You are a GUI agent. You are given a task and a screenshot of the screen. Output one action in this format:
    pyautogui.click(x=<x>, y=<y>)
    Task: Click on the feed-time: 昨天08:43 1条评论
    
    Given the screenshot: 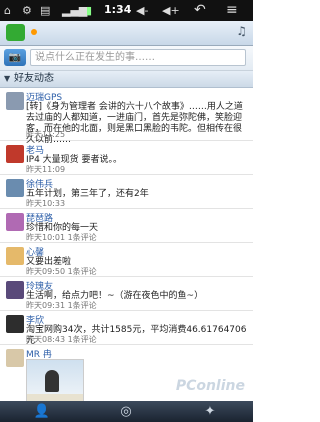 What is the action you would take?
    pyautogui.click(x=61, y=339)
    